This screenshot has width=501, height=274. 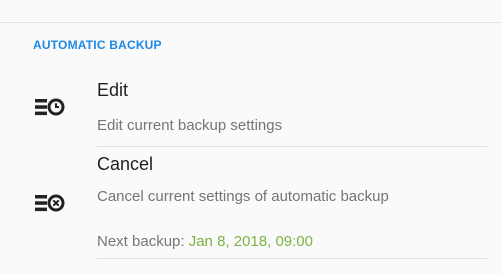 What do you see at coordinates (190, 125) in the screenshot?
I see `edit-subtitle: Edit current backup settings` at bounding box center [190, 125].